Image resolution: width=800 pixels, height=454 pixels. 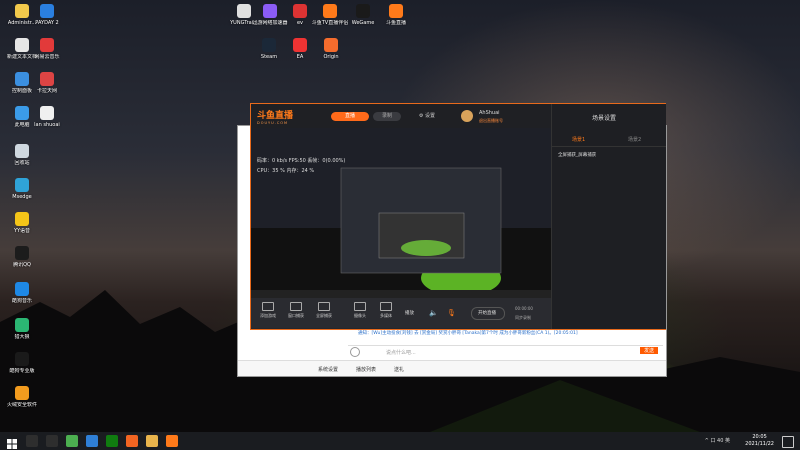 What do you see at coordinates (717, 440) in the screenshot?
I see `system-tray: ^ 口 40 英` at bounding box center [717, 440].